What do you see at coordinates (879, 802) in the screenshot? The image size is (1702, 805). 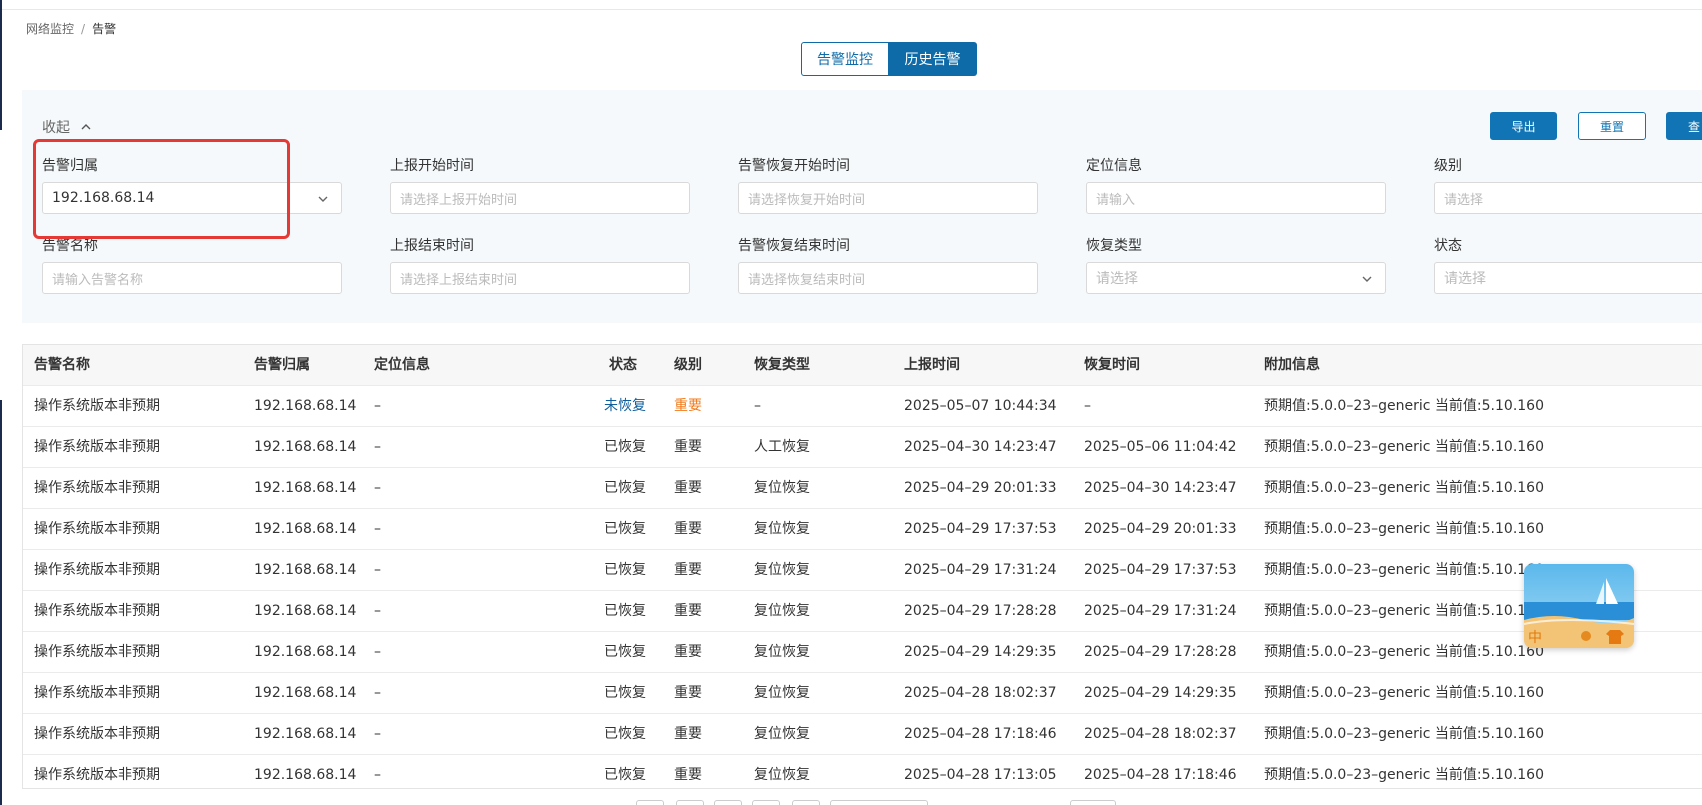 I see `pager-size-select` at bounding box center [879, 802].